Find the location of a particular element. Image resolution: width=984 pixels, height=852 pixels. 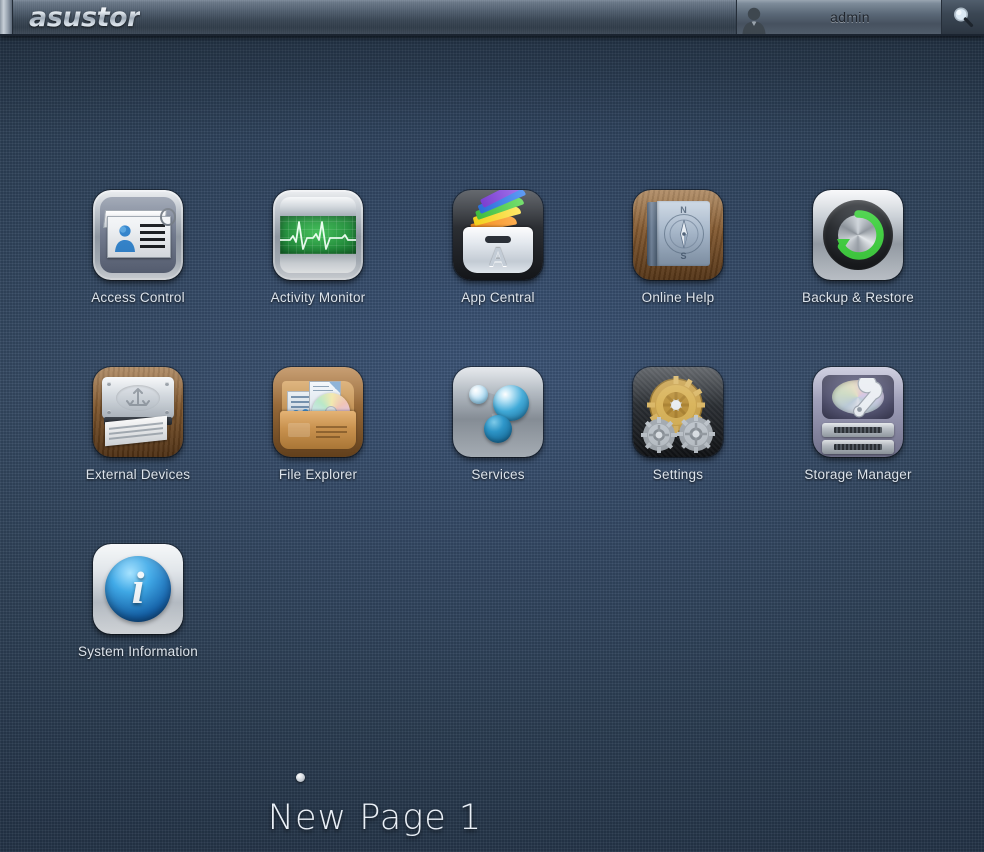

compass-south-label: S is located at coordinates (683, 256).